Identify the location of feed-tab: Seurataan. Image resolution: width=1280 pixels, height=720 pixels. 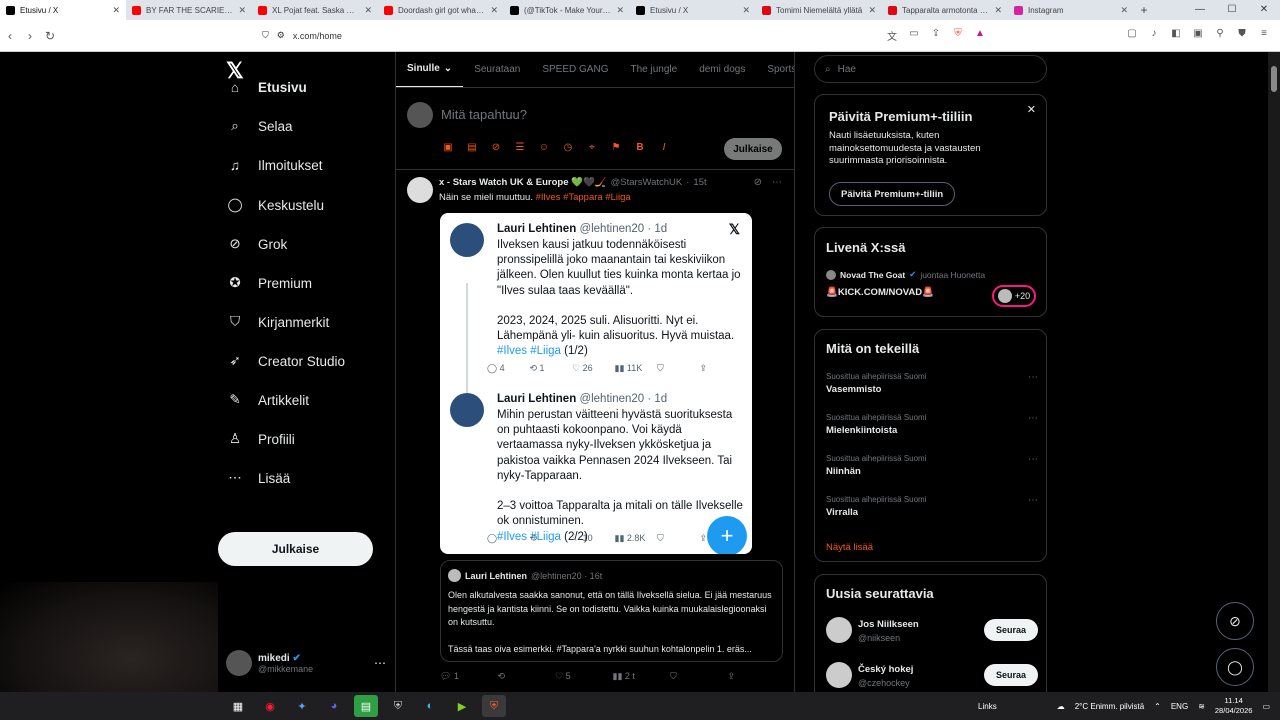
(497, 69).